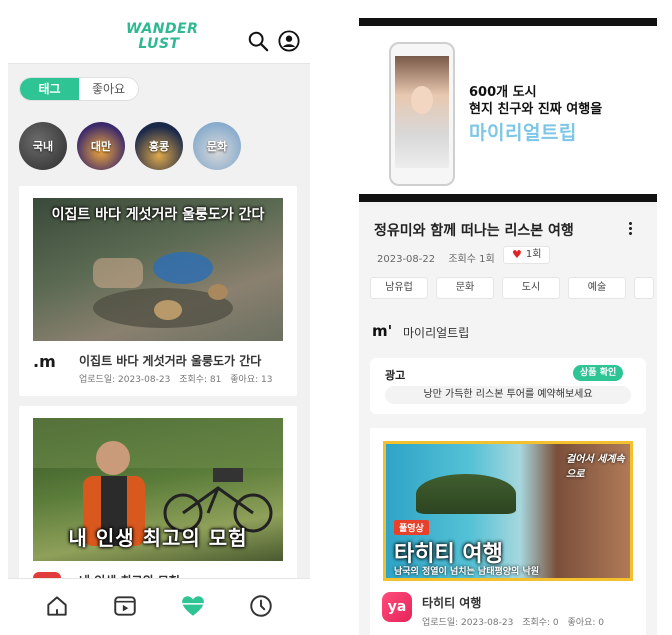  I want to click on chip-more, so click(644, 288).